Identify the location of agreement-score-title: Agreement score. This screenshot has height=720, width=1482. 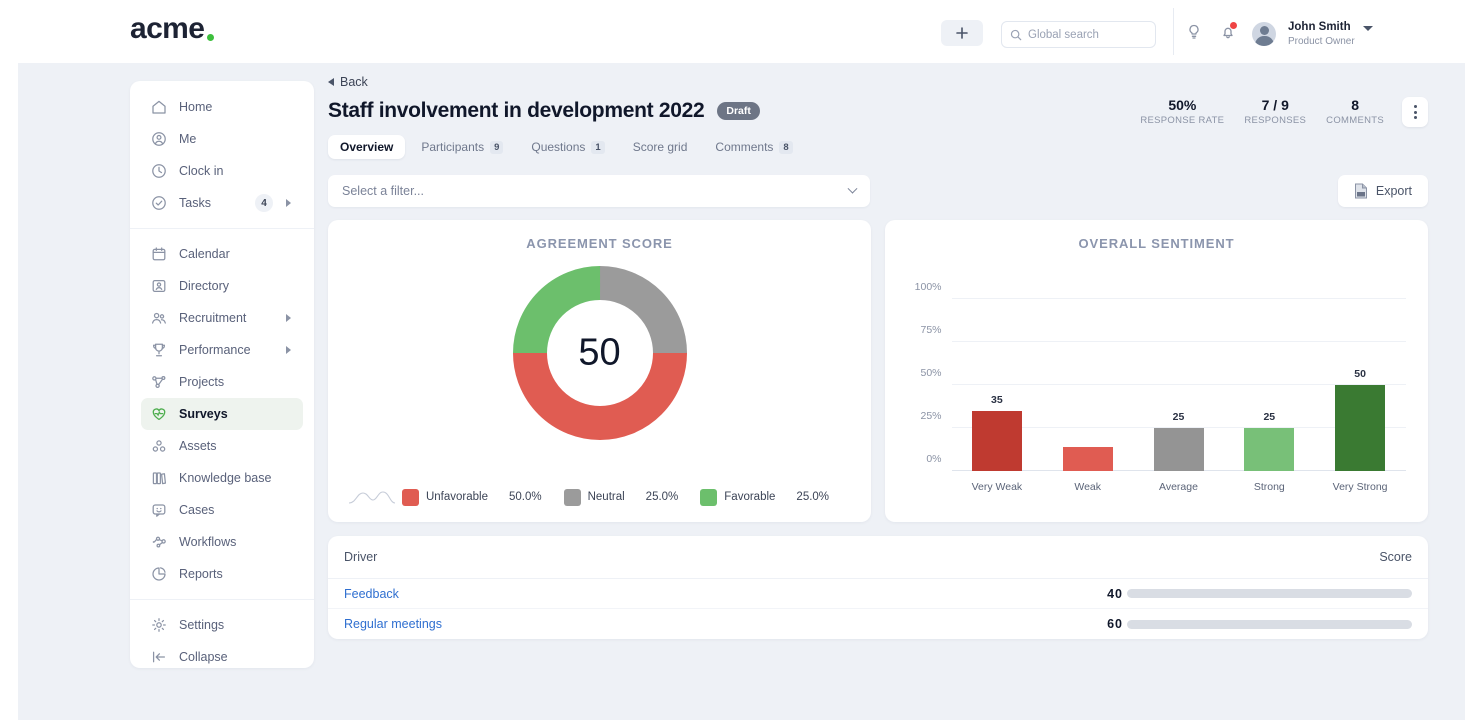
(599, 243).